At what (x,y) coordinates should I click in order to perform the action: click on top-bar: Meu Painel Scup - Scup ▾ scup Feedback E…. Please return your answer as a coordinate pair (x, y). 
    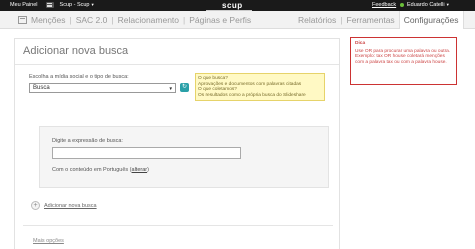
    Looking at the image, I should click on (237, 5).